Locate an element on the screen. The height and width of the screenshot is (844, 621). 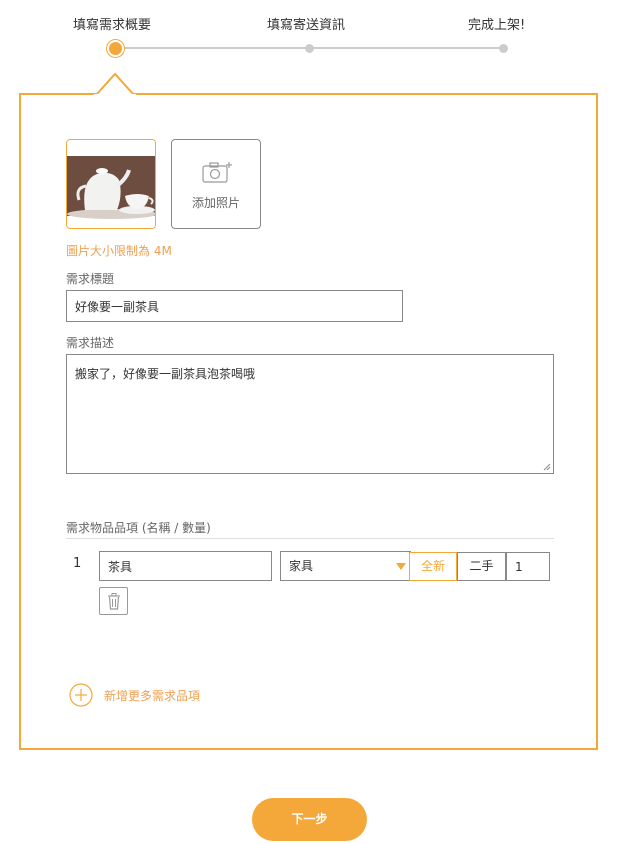
items-section-header: 需求物品品項 (名稱 / 數量) is located at coordinates (138, 528).